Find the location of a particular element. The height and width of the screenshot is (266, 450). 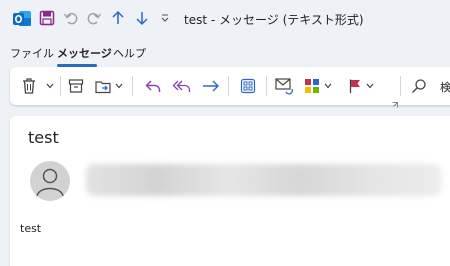

menu-file: ファイル is located at coordinates (32, 53).